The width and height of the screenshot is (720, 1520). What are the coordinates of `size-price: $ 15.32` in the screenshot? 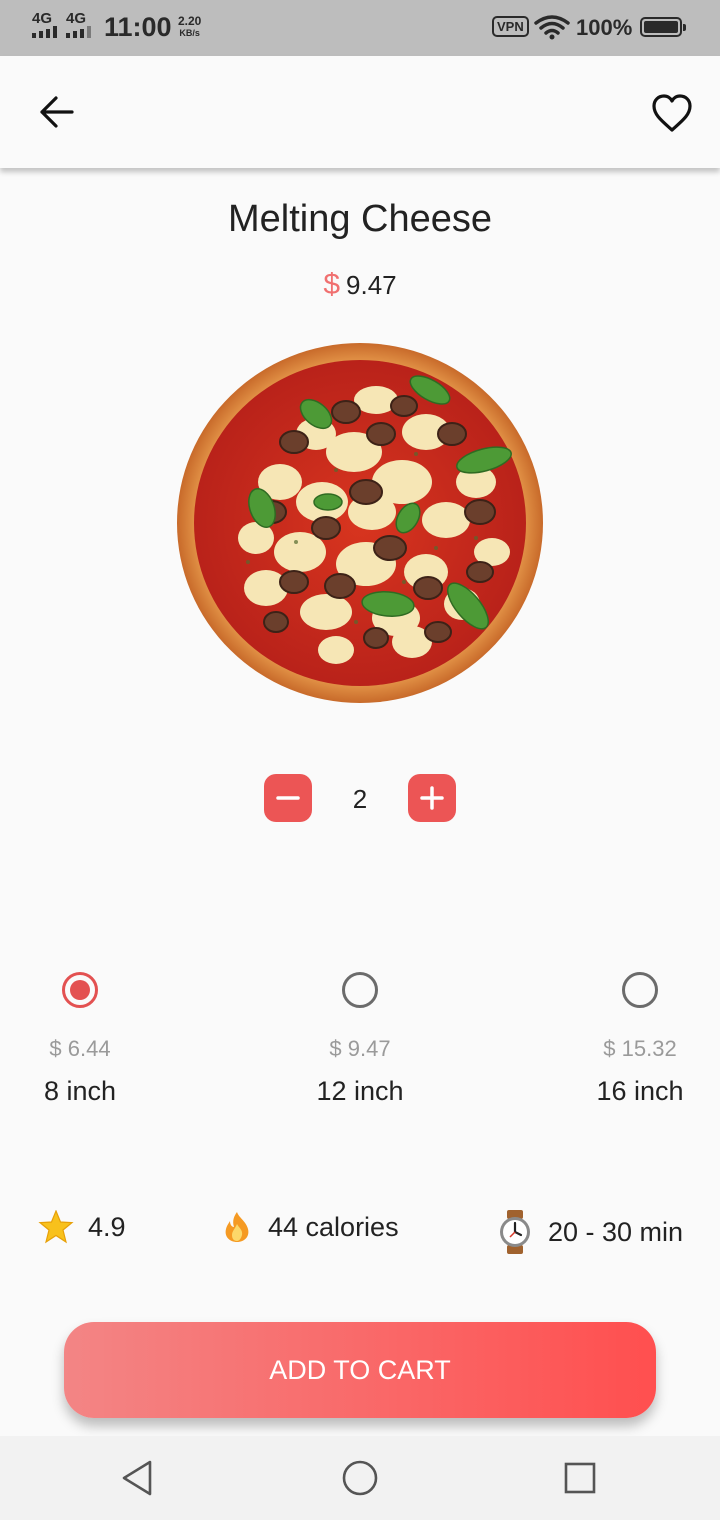 It's located at (640, 1048).